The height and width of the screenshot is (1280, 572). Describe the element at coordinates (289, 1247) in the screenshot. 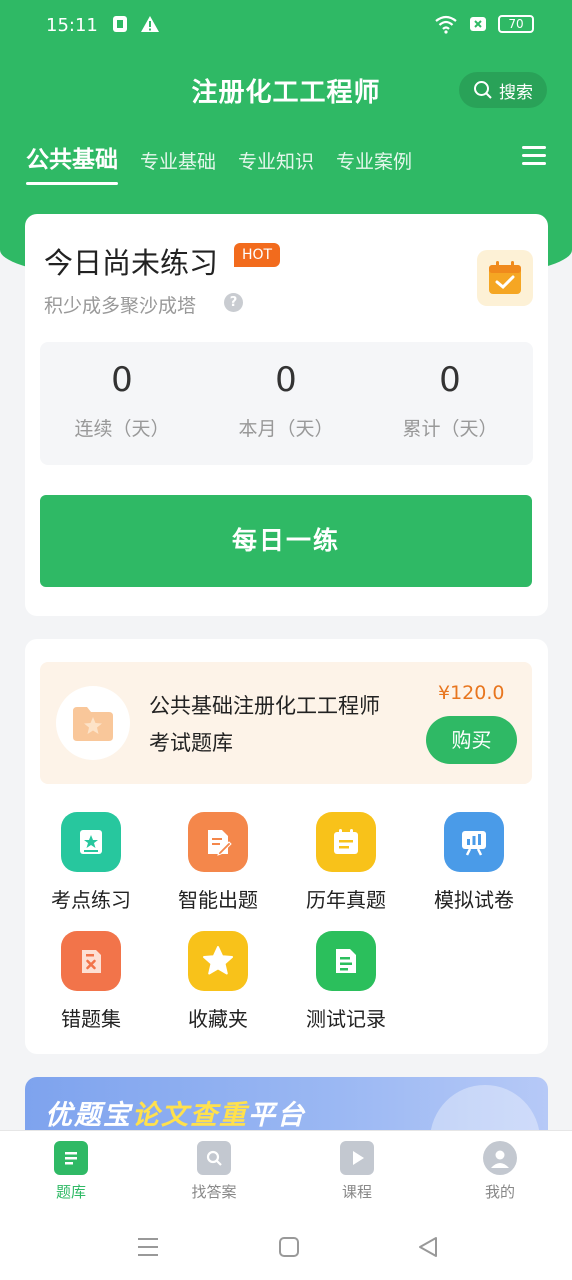

I see `home-icon` at that location.